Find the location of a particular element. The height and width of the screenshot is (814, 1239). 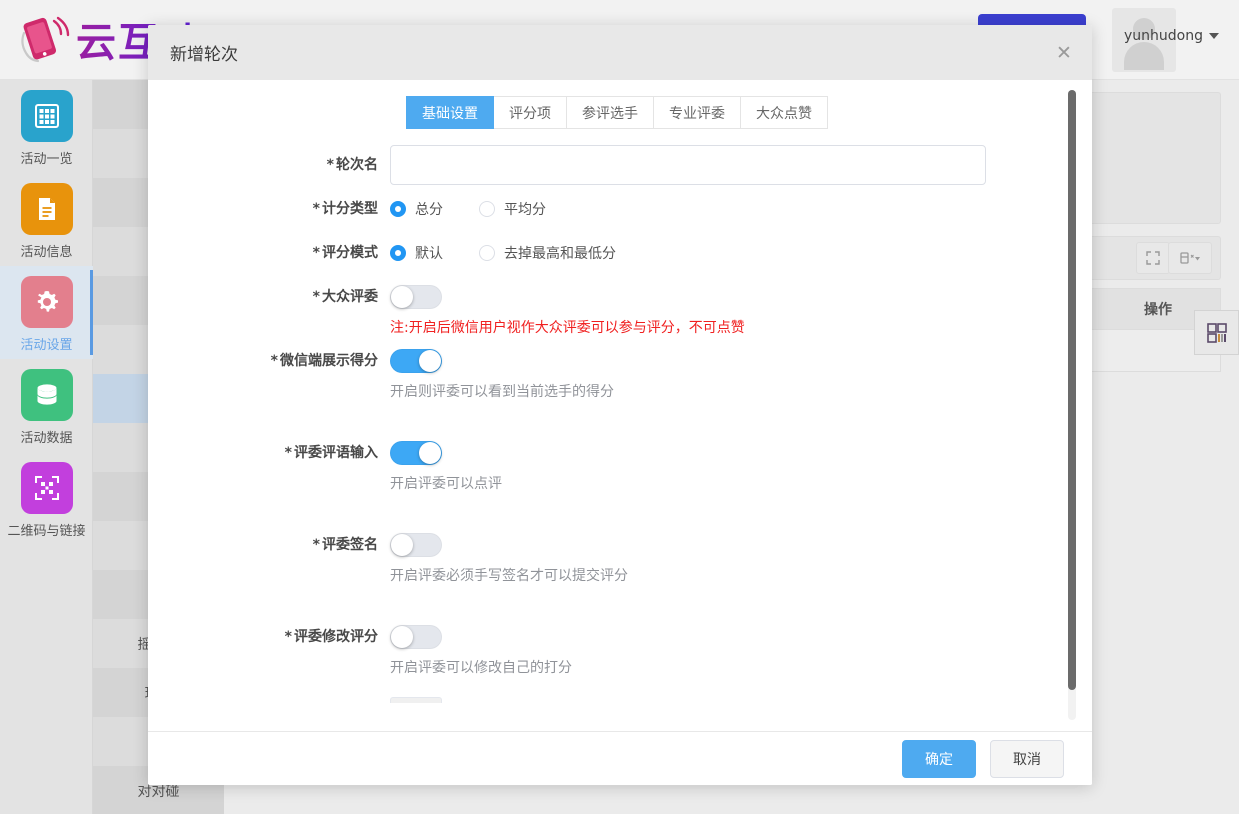

label-judge-comment: * 评委评语输入 is located at coordinates (331, 453).